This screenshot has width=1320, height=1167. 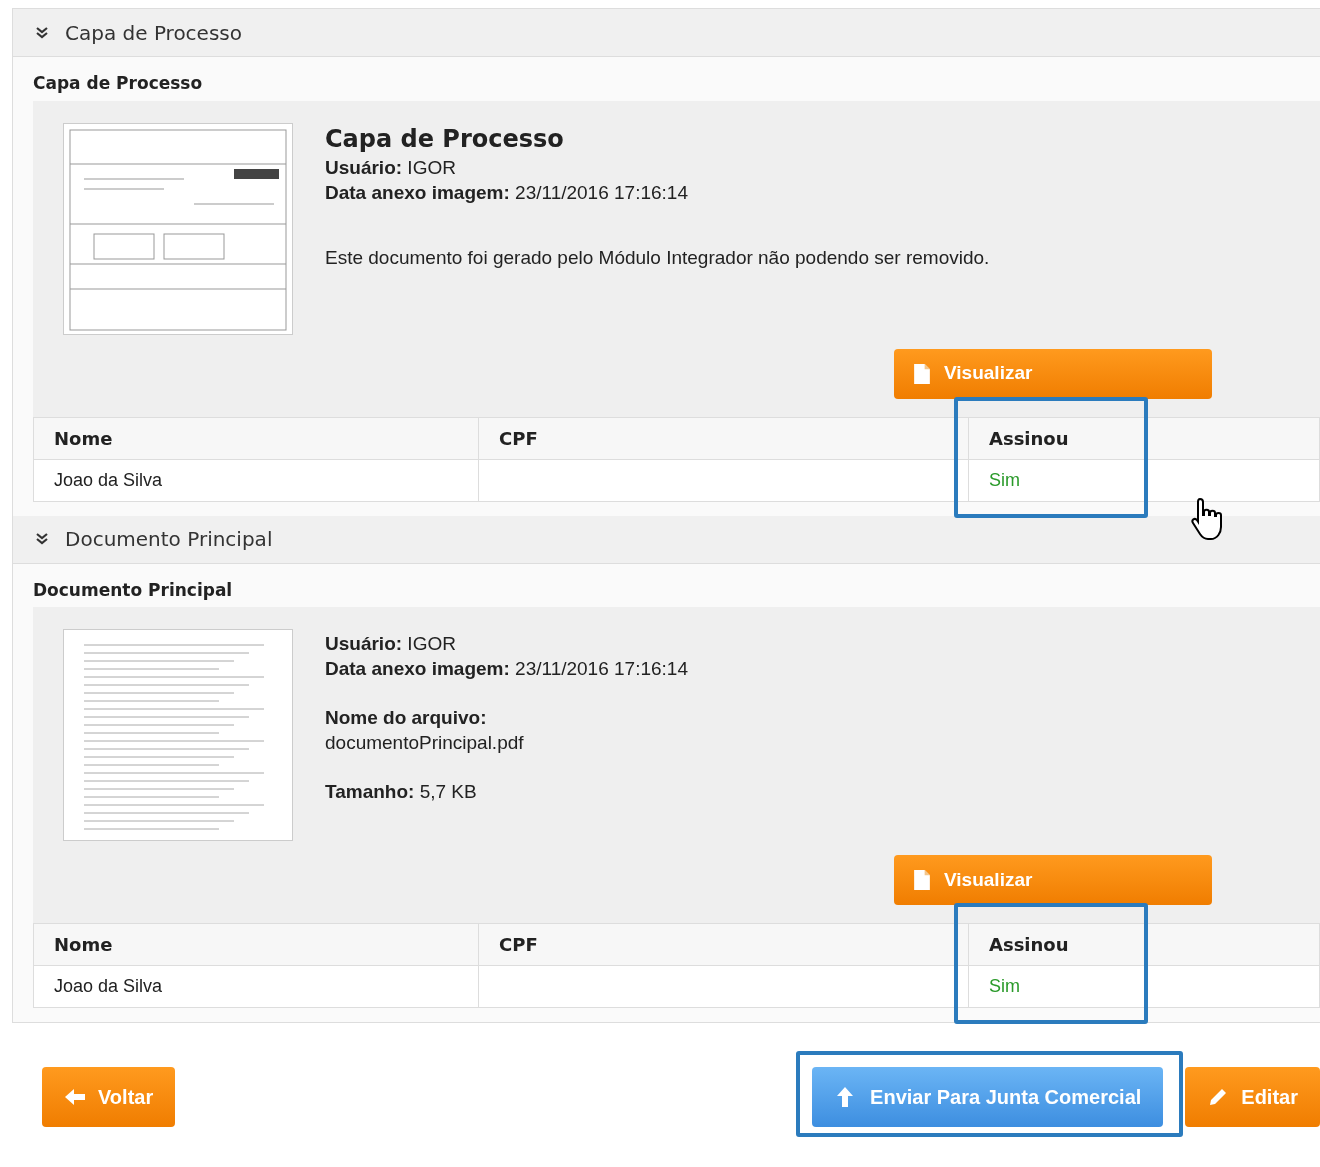 What do you see at coordinates (445, 139) in the screenshot?
I see `document-heading: Capa de Processo` at bounding box center [445, 139].